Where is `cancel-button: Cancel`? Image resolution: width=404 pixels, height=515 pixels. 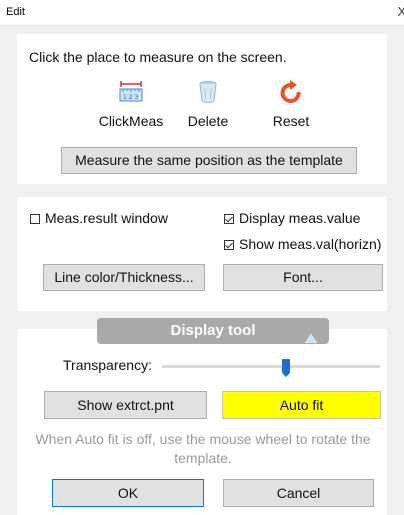
cancel-button: Cancel is located at coordinates (298, 493).